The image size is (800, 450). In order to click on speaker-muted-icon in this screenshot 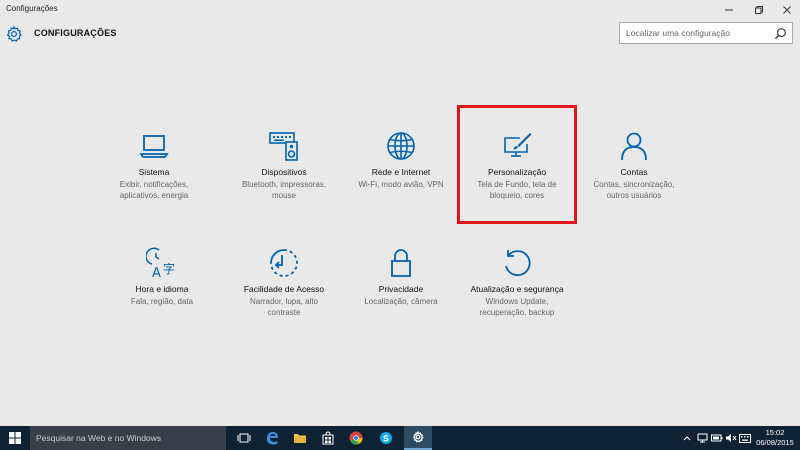, I will do `click(731, 438)`.